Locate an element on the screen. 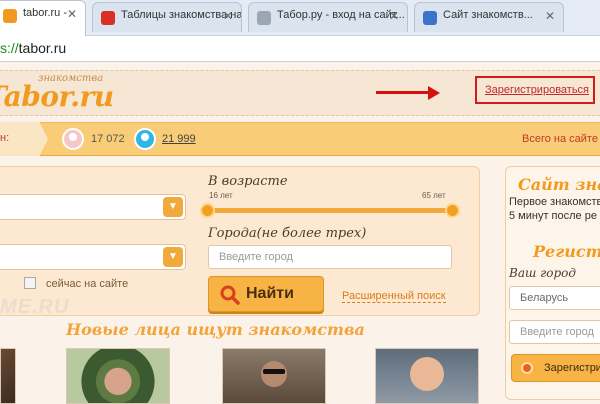 The width and height of the screenshot is (600, 404). register-dot-icon is located at coordinates (527, 368).